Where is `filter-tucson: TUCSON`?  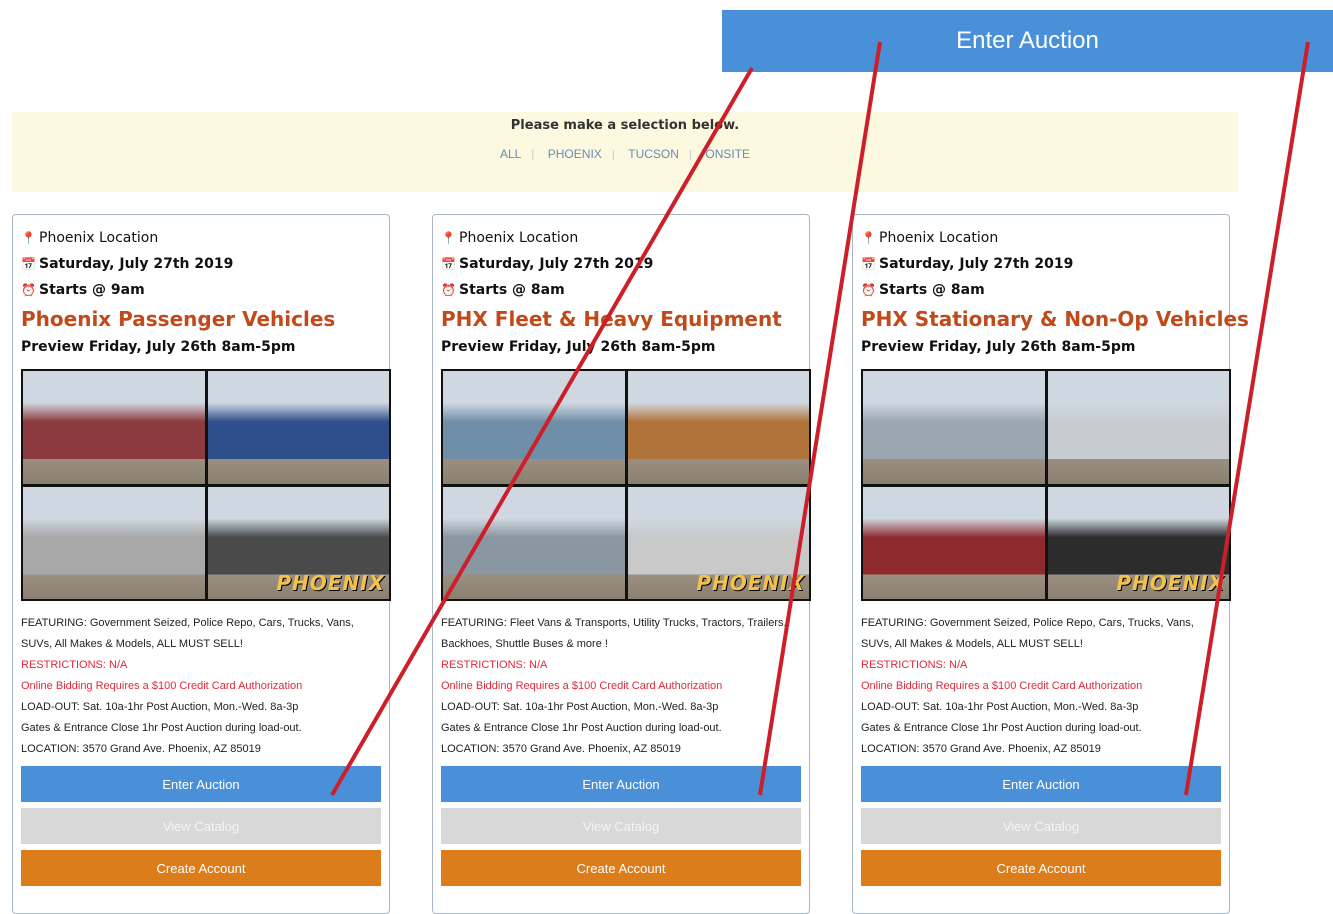 filter-tucson: TUCSON is located at coordinates (653, 154).